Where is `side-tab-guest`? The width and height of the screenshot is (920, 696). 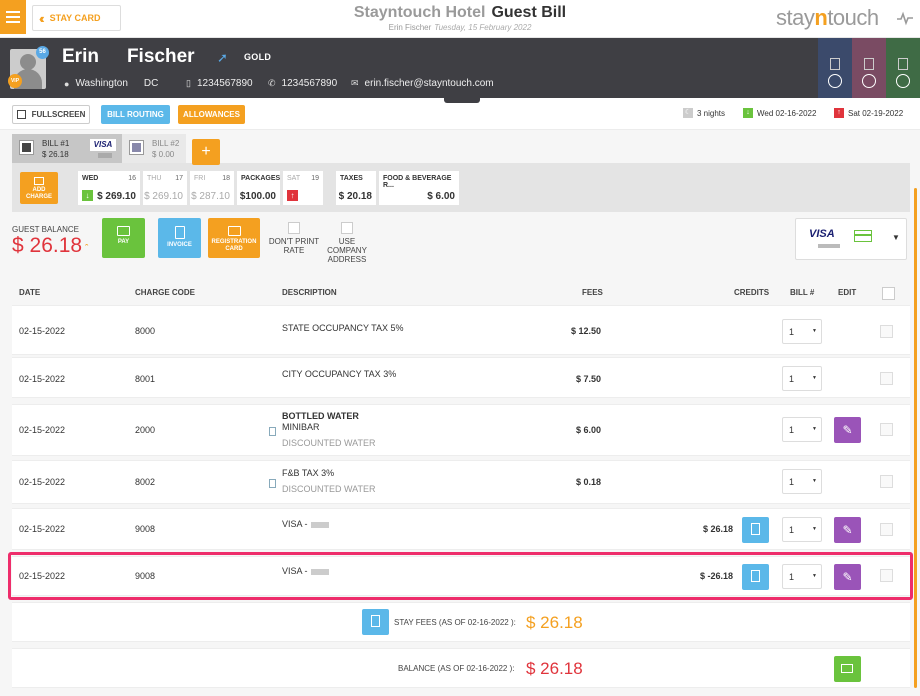 side-tab-guest is located at coordinates (869, 68).